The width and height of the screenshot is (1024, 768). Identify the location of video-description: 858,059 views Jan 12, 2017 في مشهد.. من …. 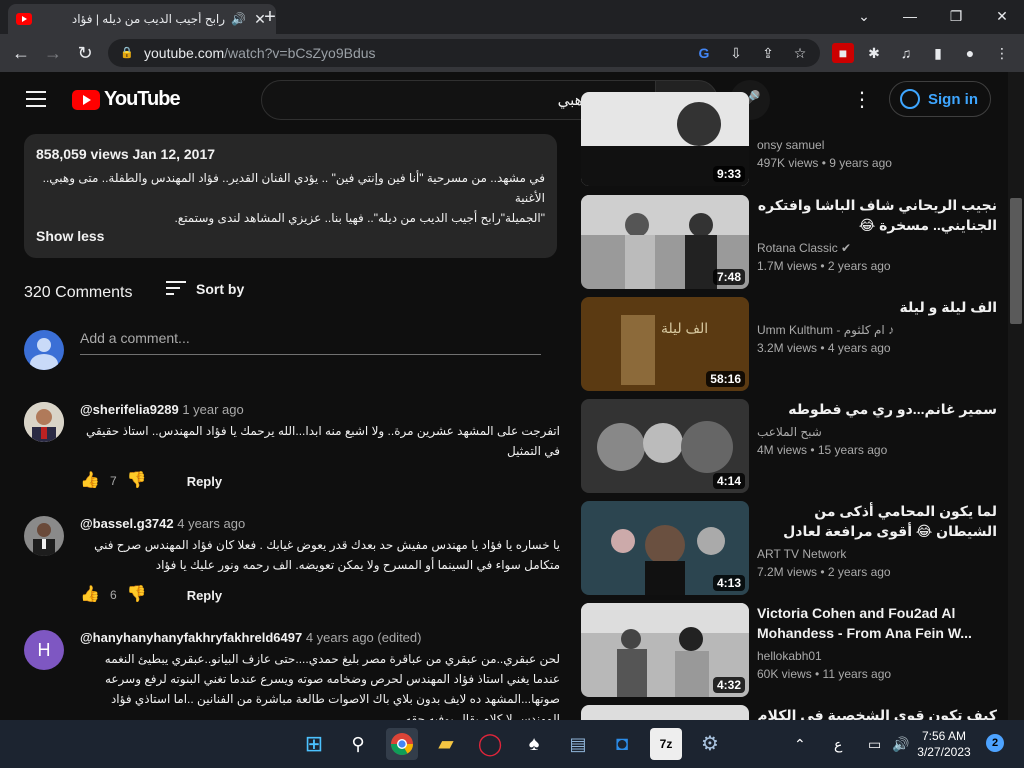
(290, 196).